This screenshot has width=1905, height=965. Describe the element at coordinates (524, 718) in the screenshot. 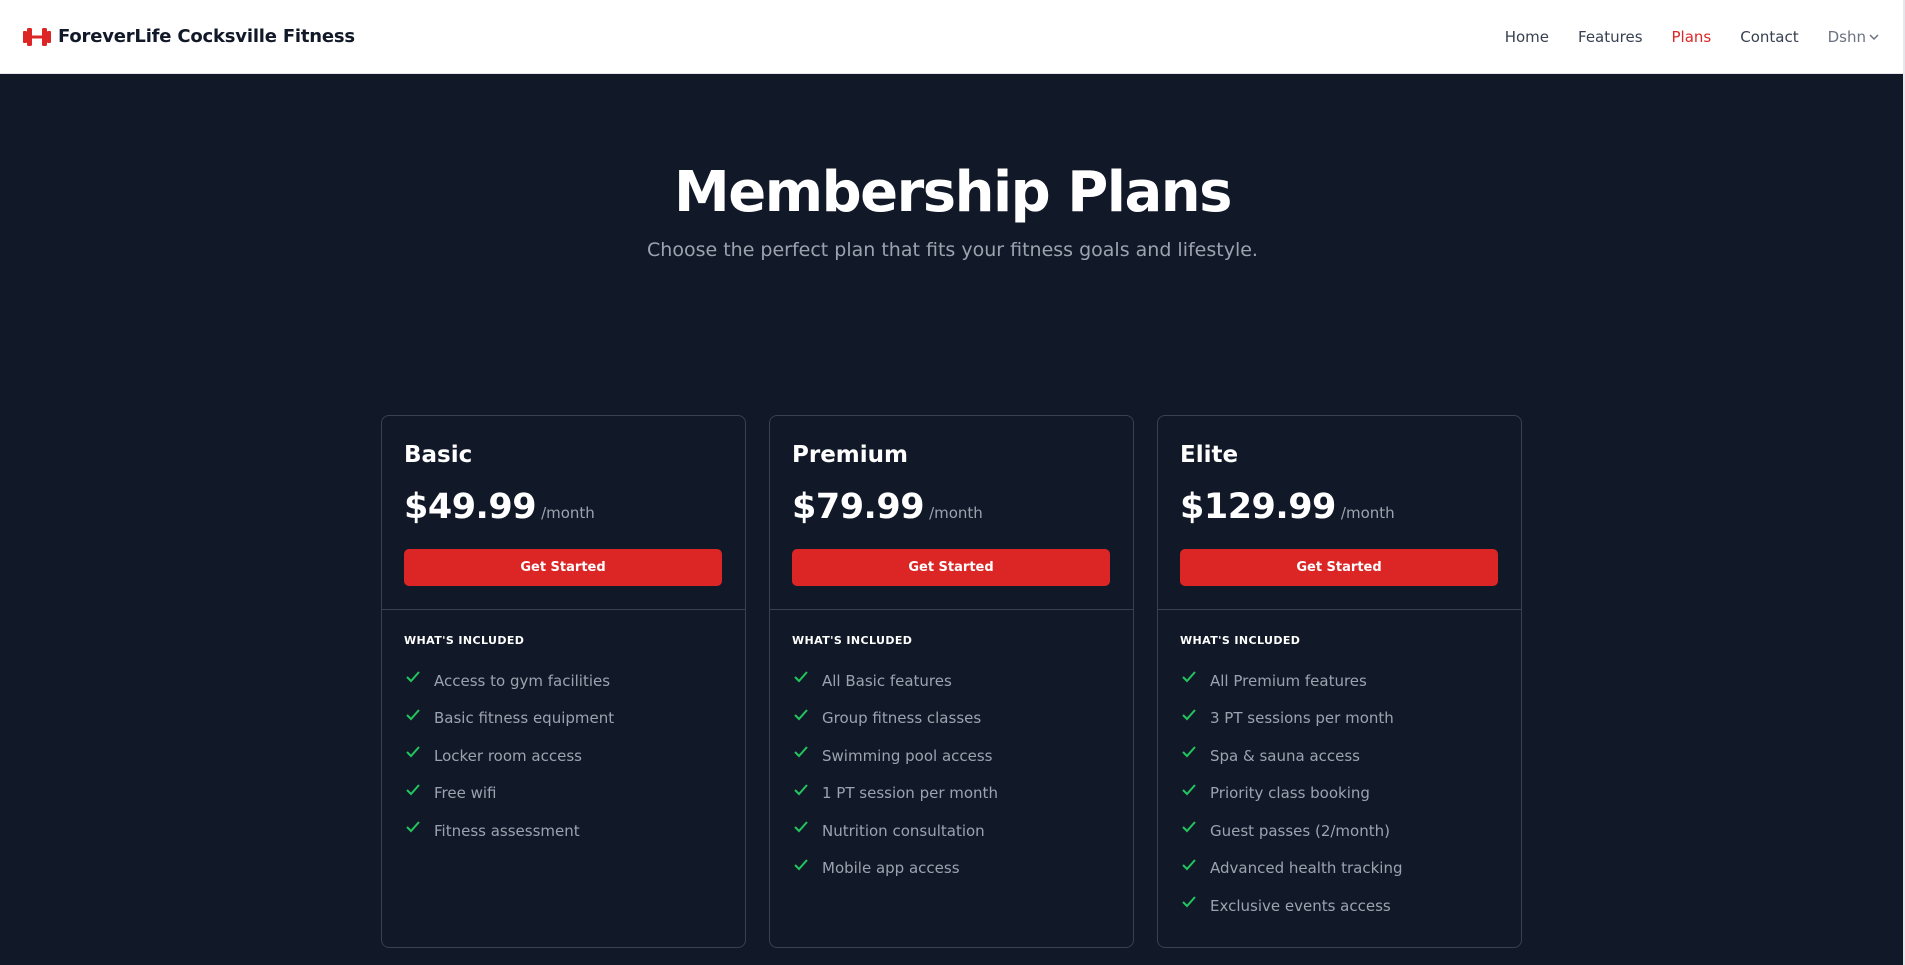

I see `feature-text: Basic fitness equipment` at that location.